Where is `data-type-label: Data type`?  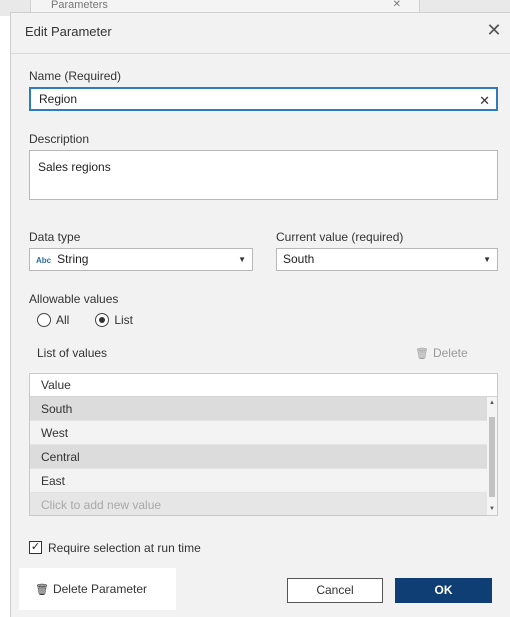
data-type-label: Data type is located at coordinates (55, 237).